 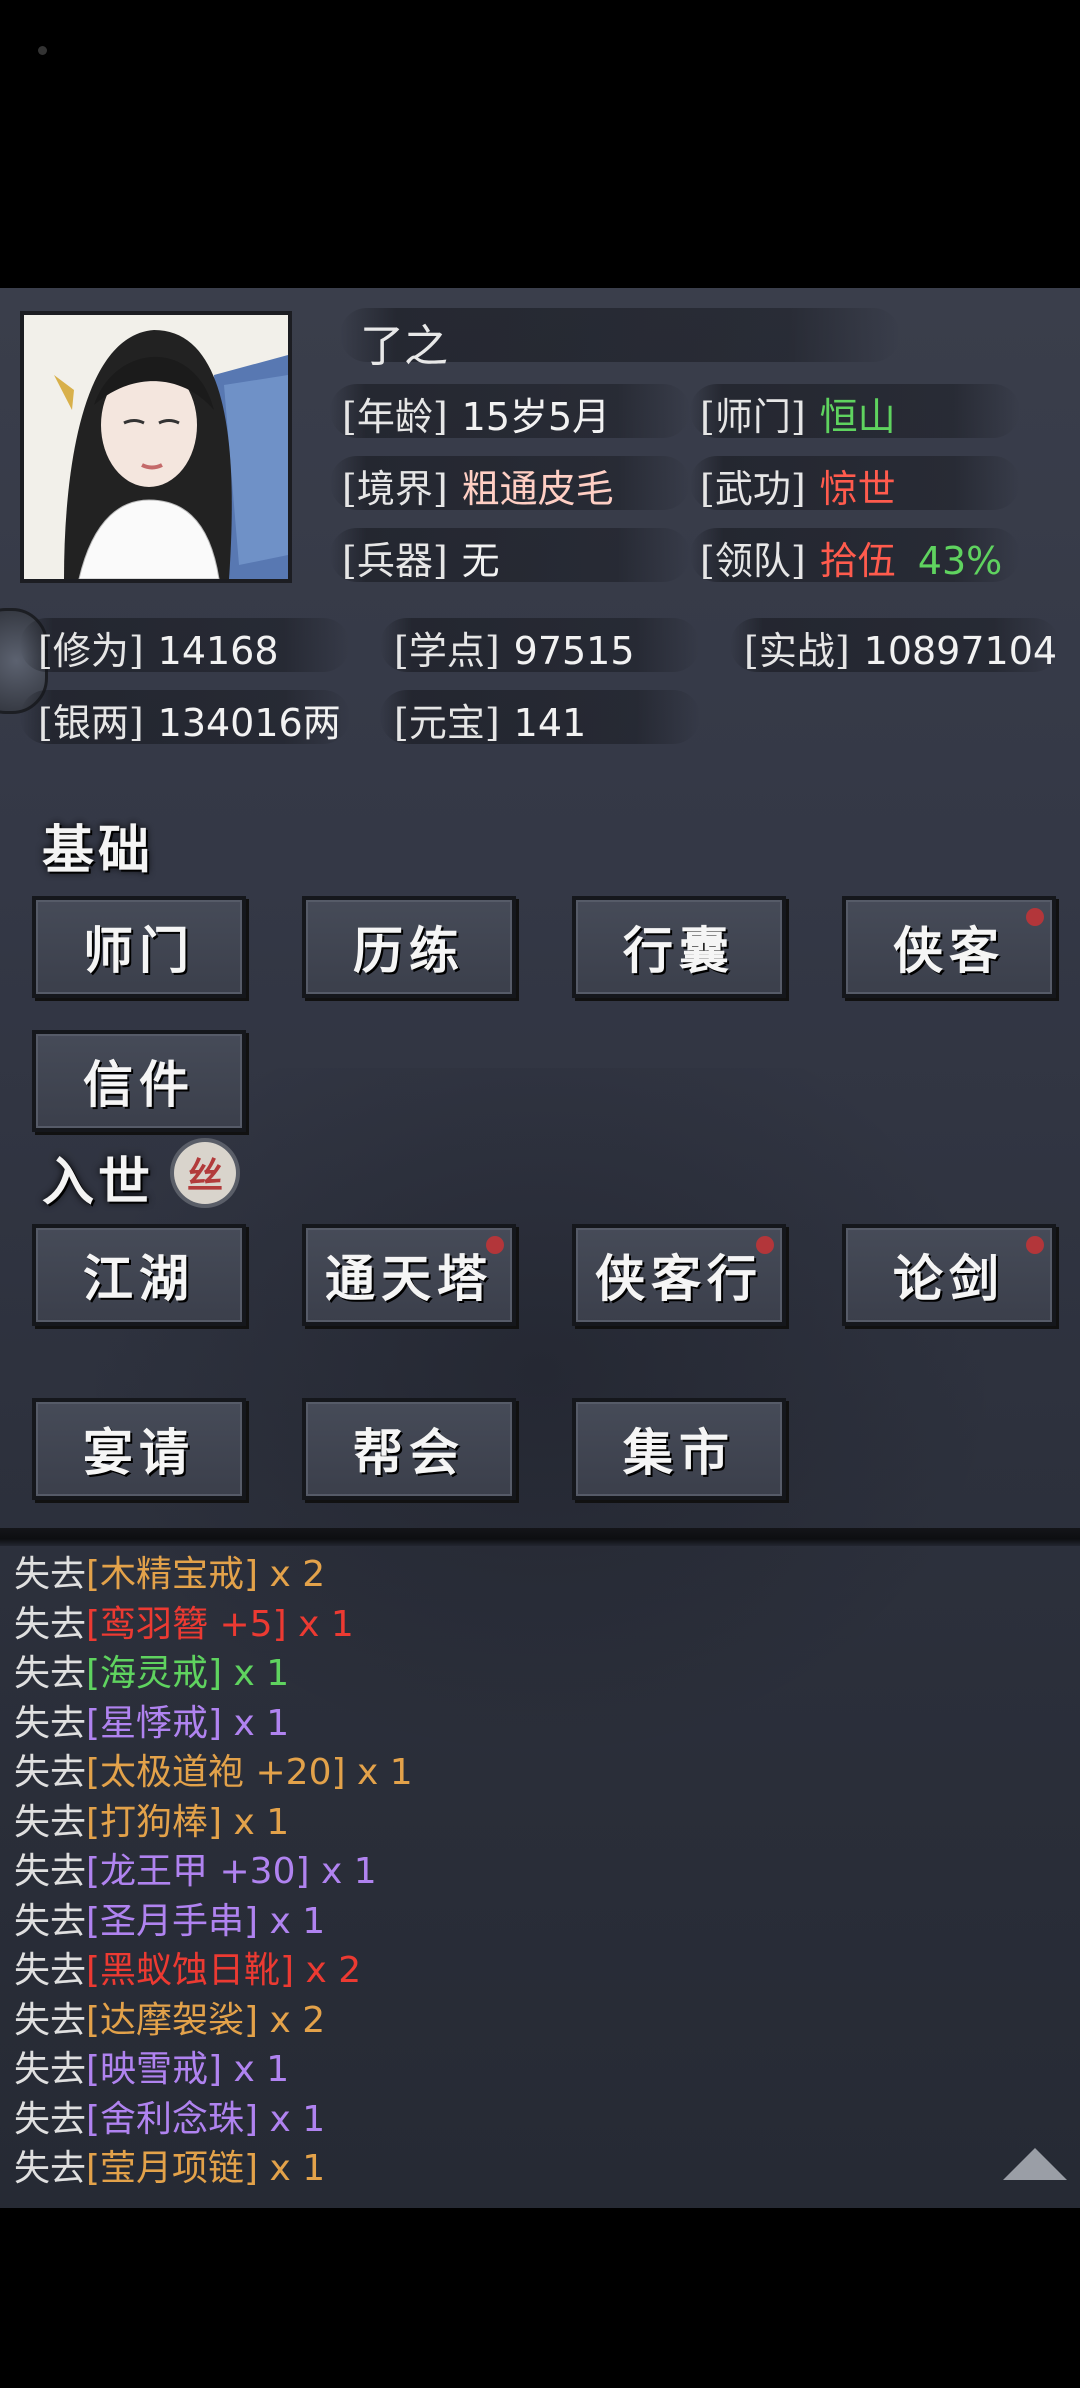 I want to click on sect-row: [师门] 恒山, so click(x=798, y=413).